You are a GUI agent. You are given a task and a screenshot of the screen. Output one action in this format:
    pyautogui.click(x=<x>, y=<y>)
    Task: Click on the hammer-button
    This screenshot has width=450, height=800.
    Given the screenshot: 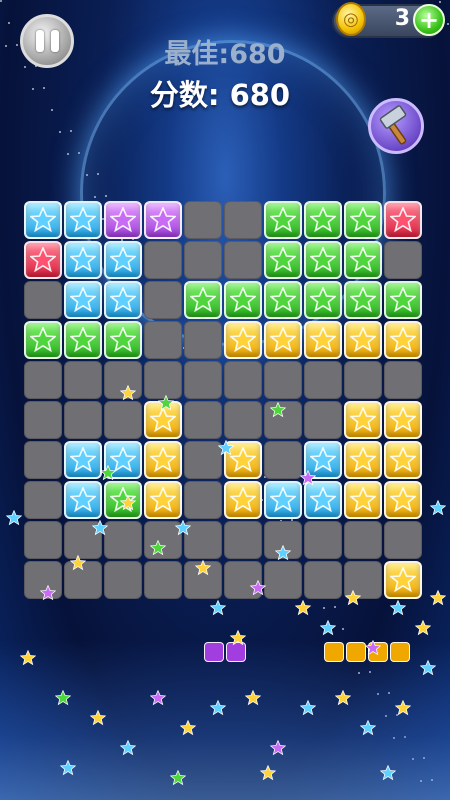 What is the action you would take?
    pyautogui.click(x=396, y=126)
    